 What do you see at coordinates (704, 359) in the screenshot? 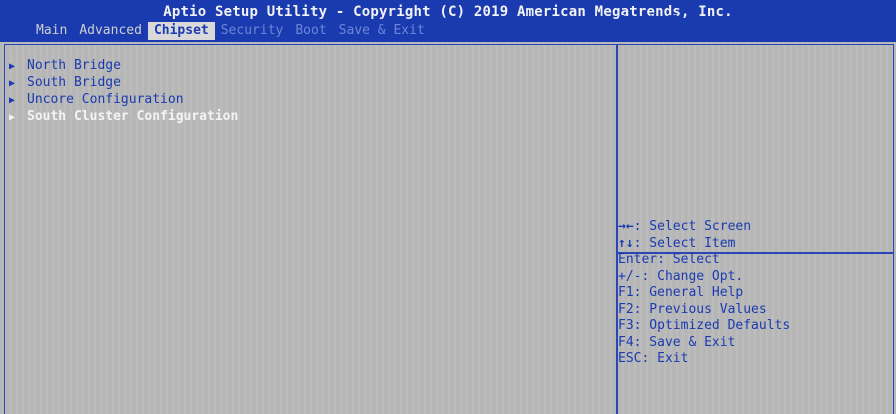
I see `key-esc: ESC: Exit` at bounding box center [704, 359].